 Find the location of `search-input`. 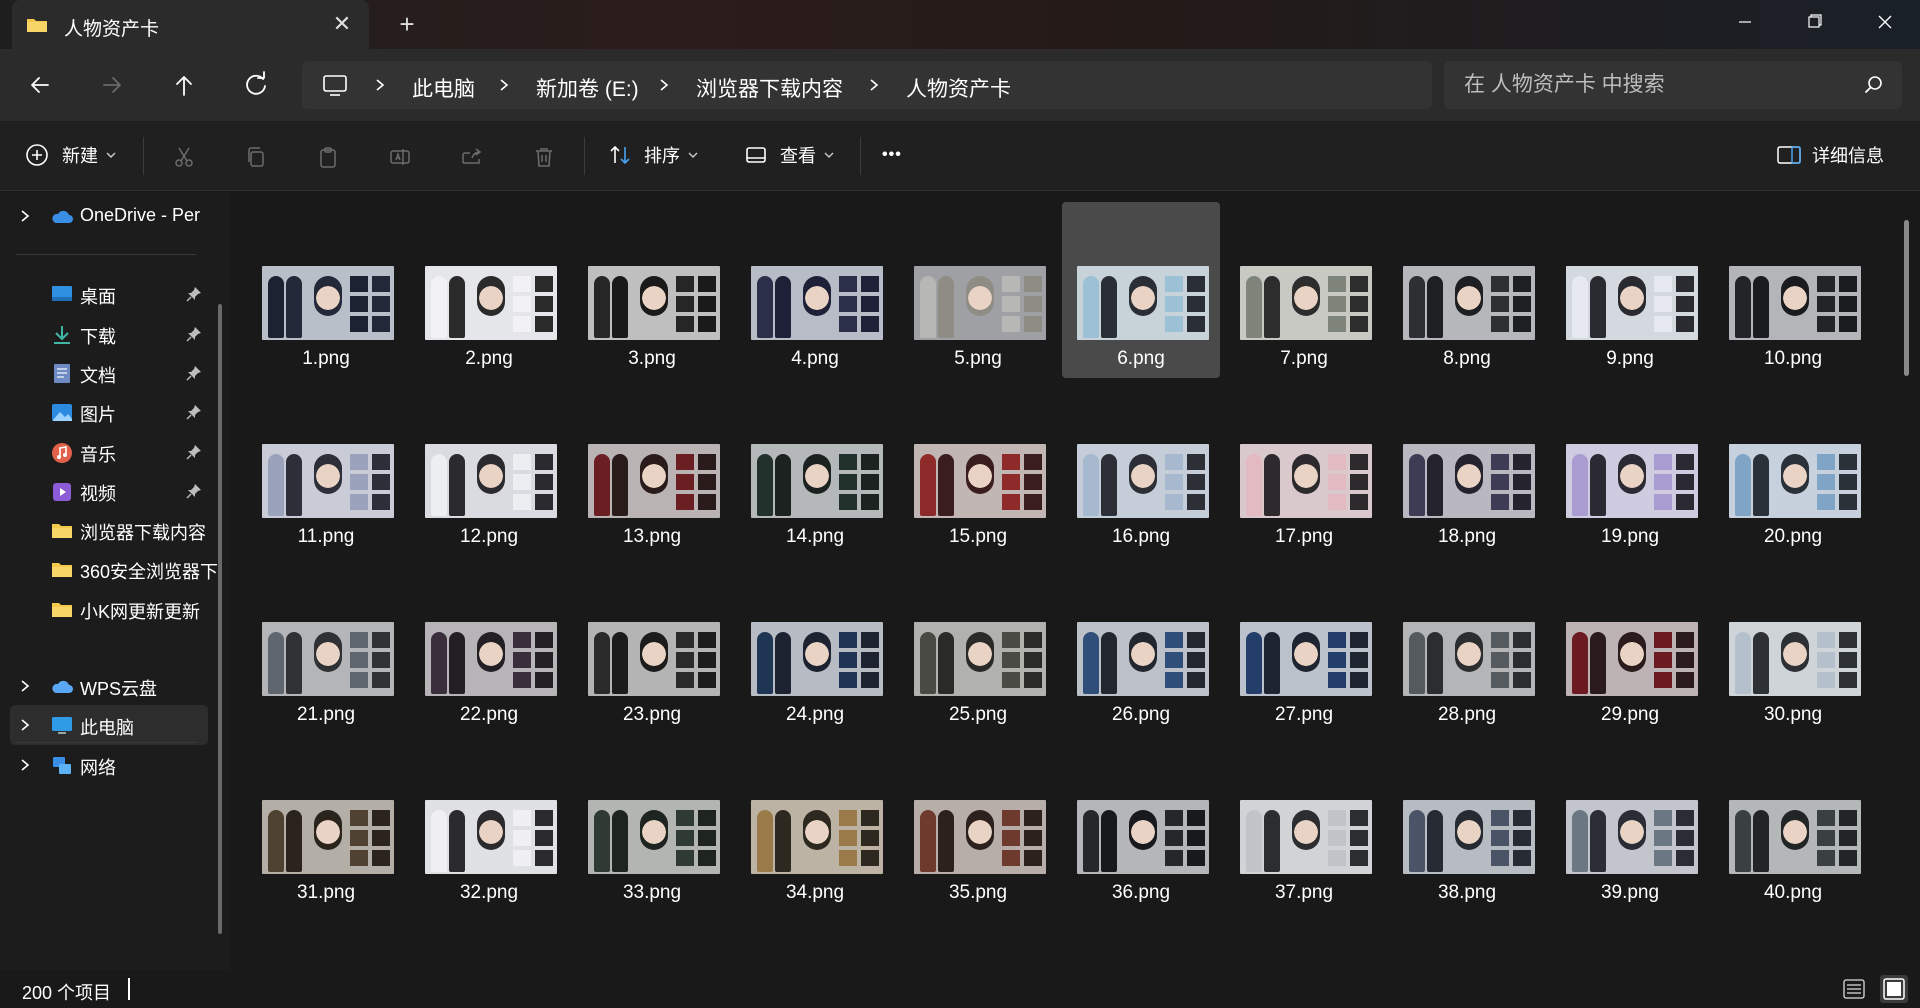

search-input is located at coordinates (1654, 85).